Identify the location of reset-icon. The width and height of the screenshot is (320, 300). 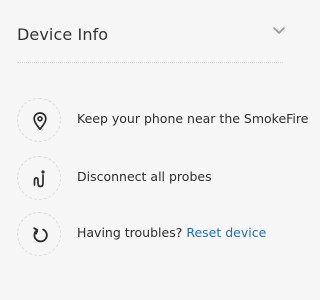
(40, 235).